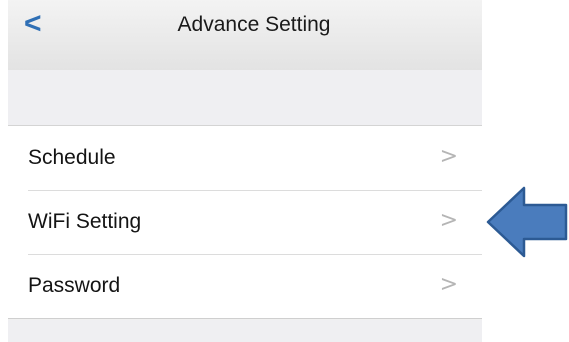 This screenshot has height=342, width=569. I want to click on menu-item-label: WiFi Setting, so click(85, 221).